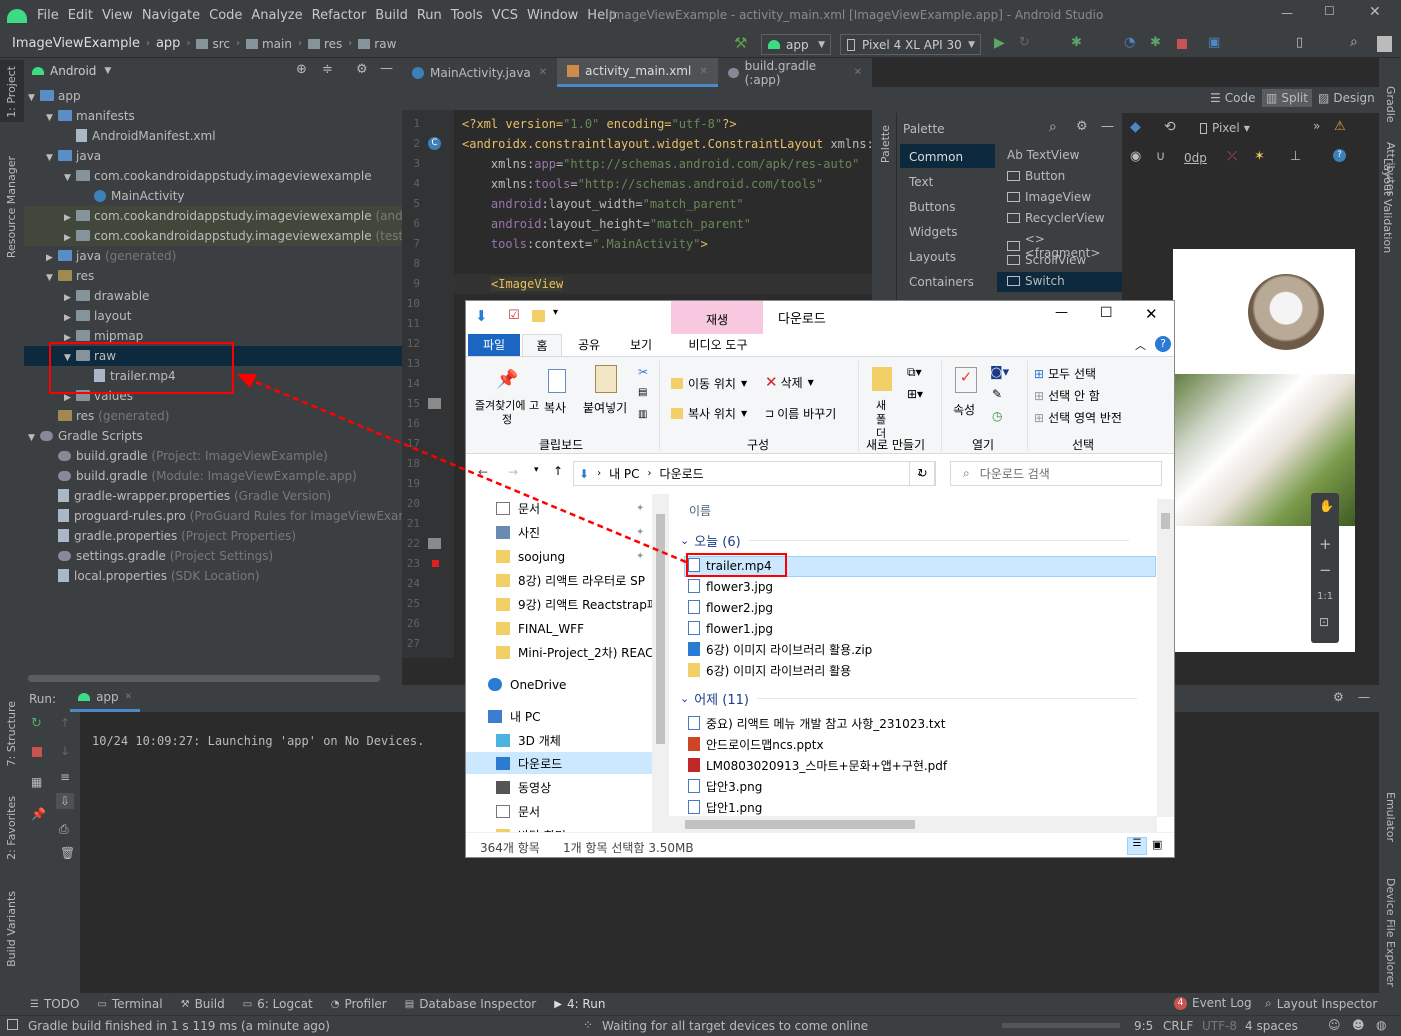 The image size is (1401, 1036). I want to click on layout-icon: ▦, so click(36, 782).